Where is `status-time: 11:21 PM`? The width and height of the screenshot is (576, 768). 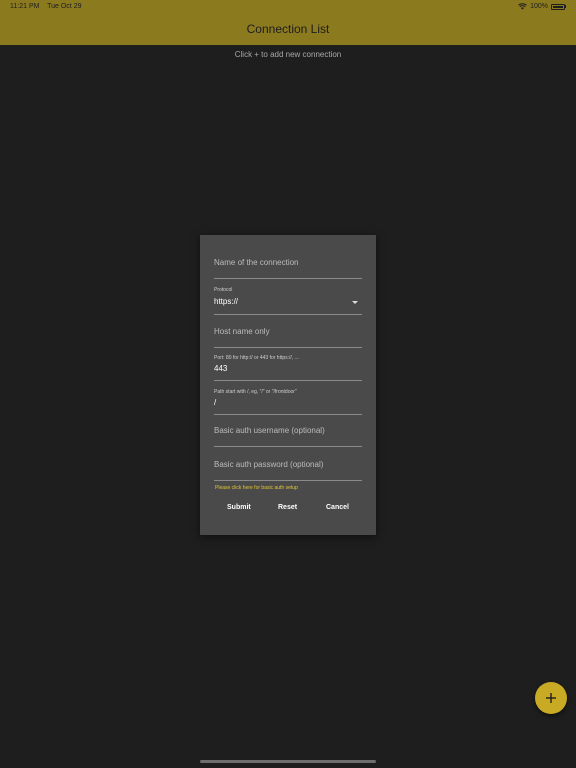 status-time: 11:21 PM is located at coordinates (25, 6).